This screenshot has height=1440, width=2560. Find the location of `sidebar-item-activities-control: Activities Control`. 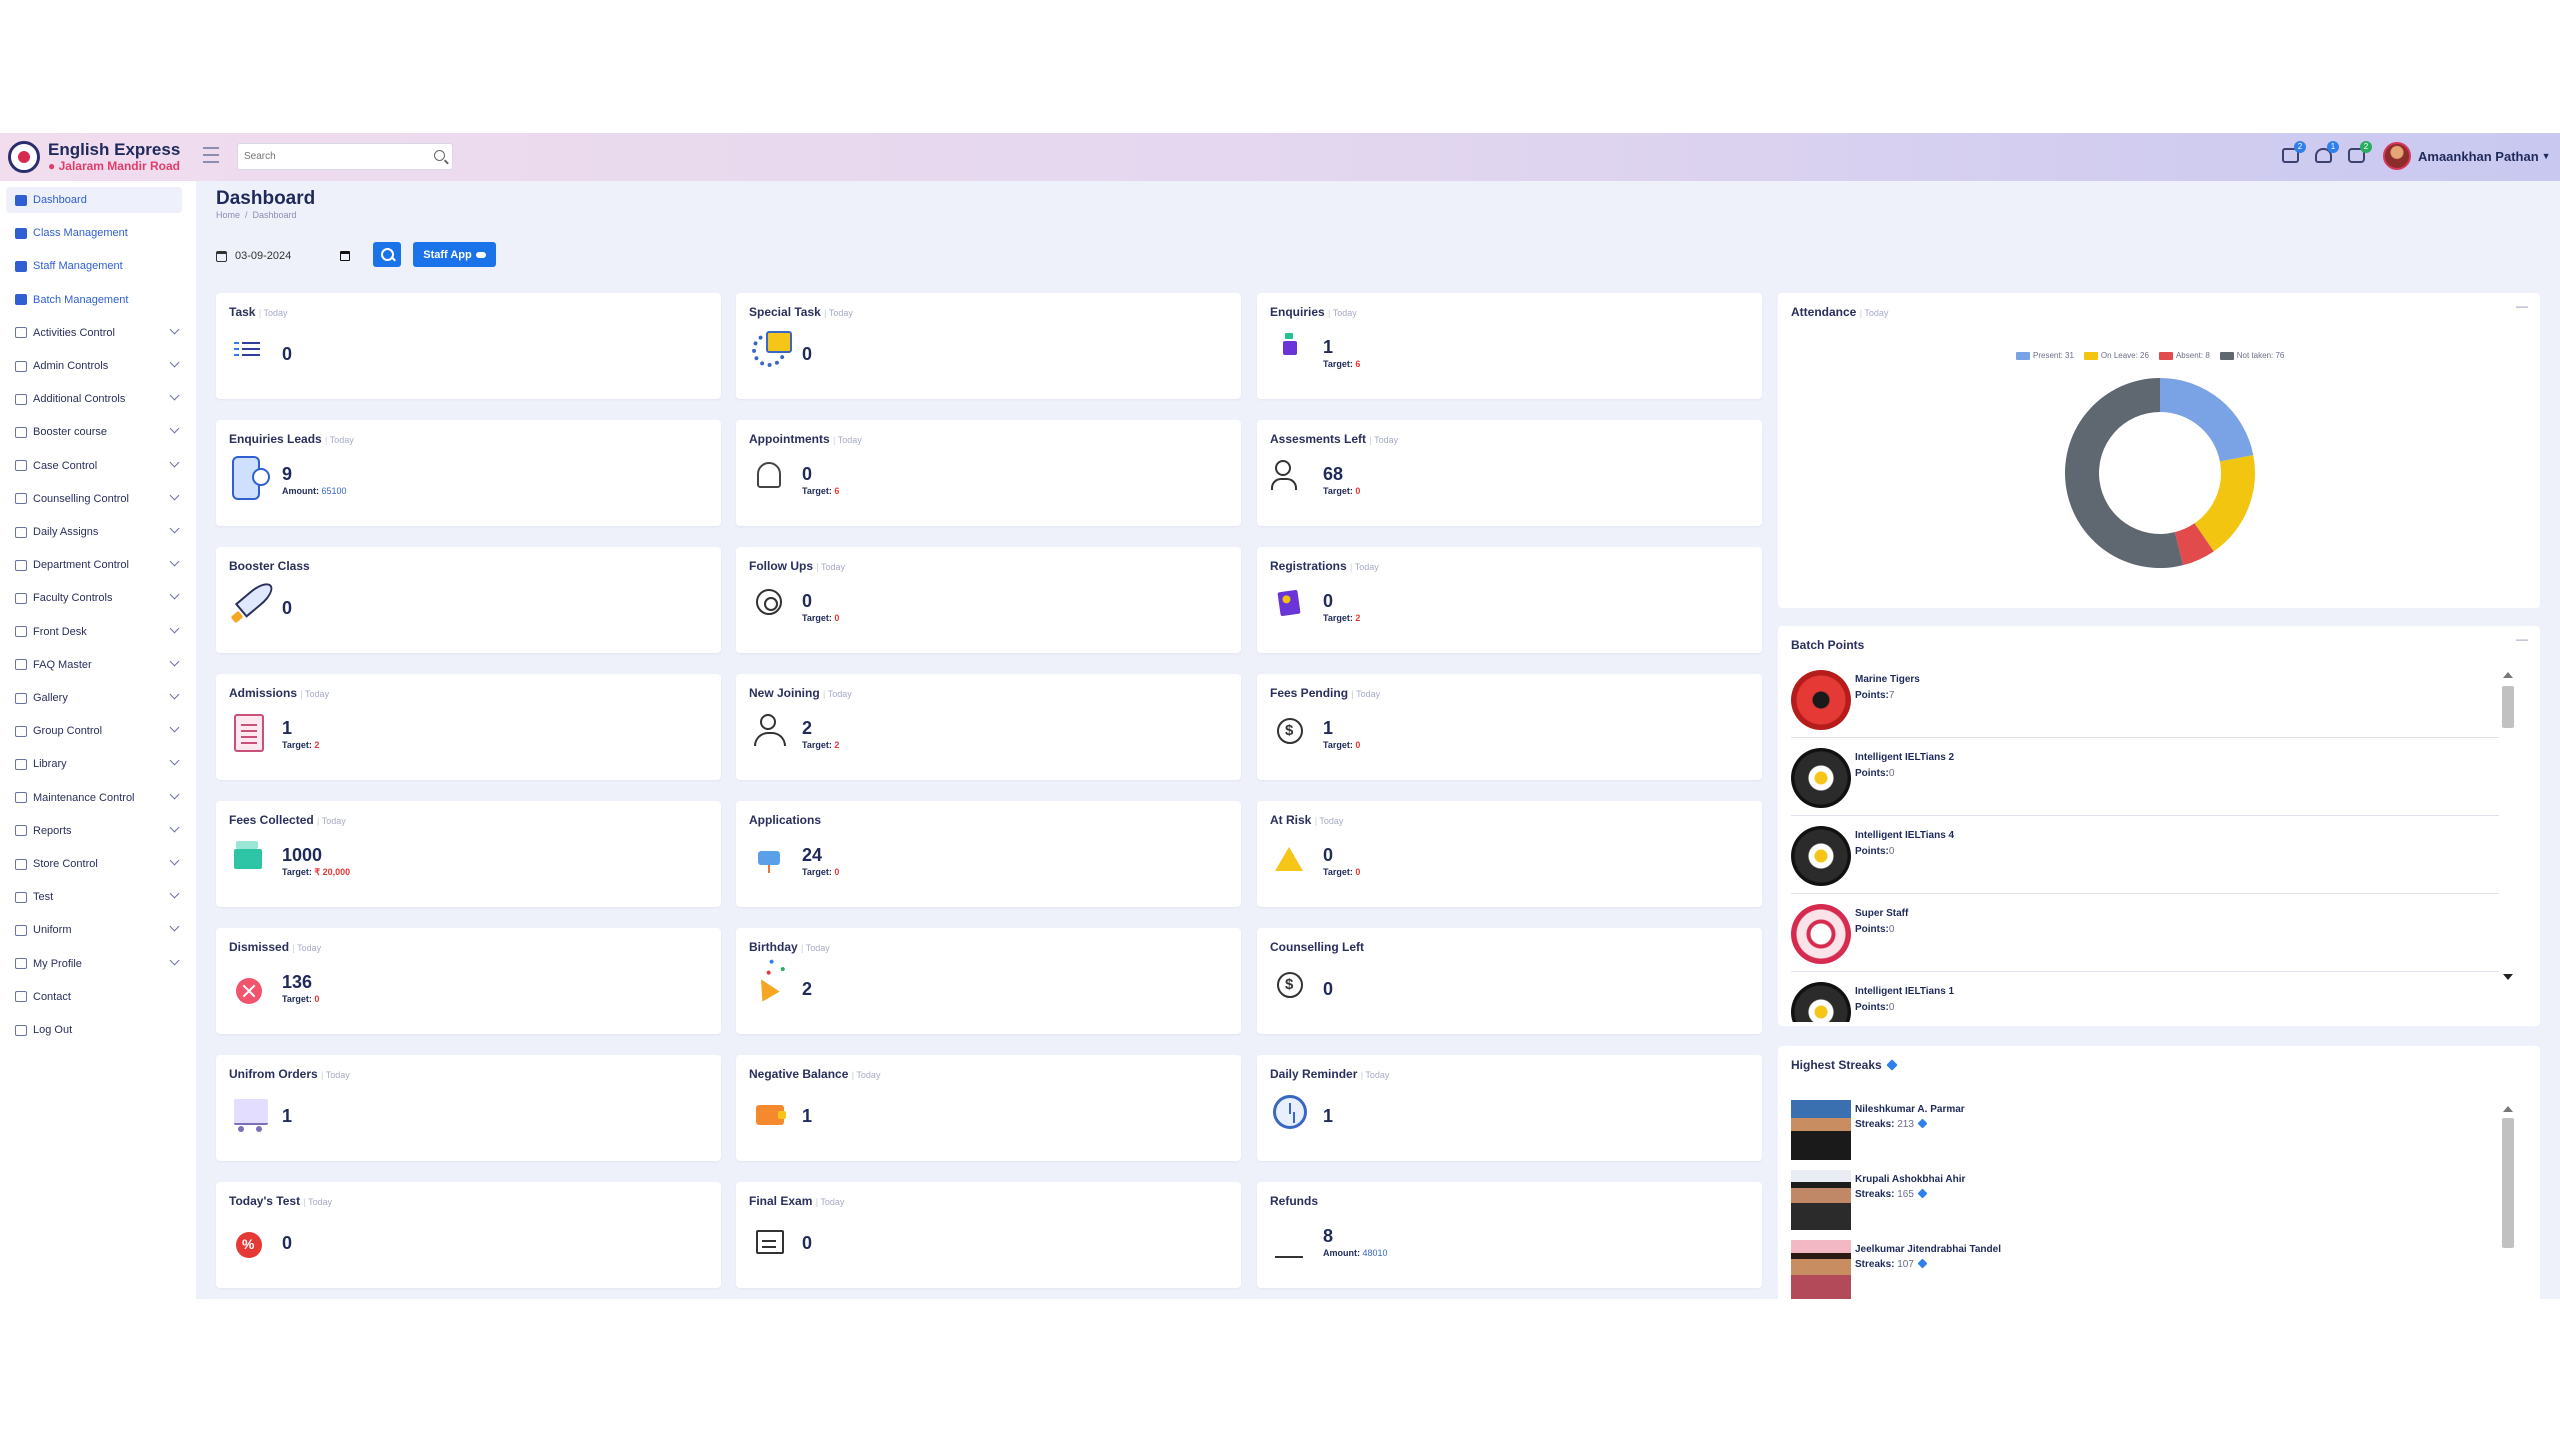

sidebar-item-activities-control: Activities Control is located at coordinates (94, 333).